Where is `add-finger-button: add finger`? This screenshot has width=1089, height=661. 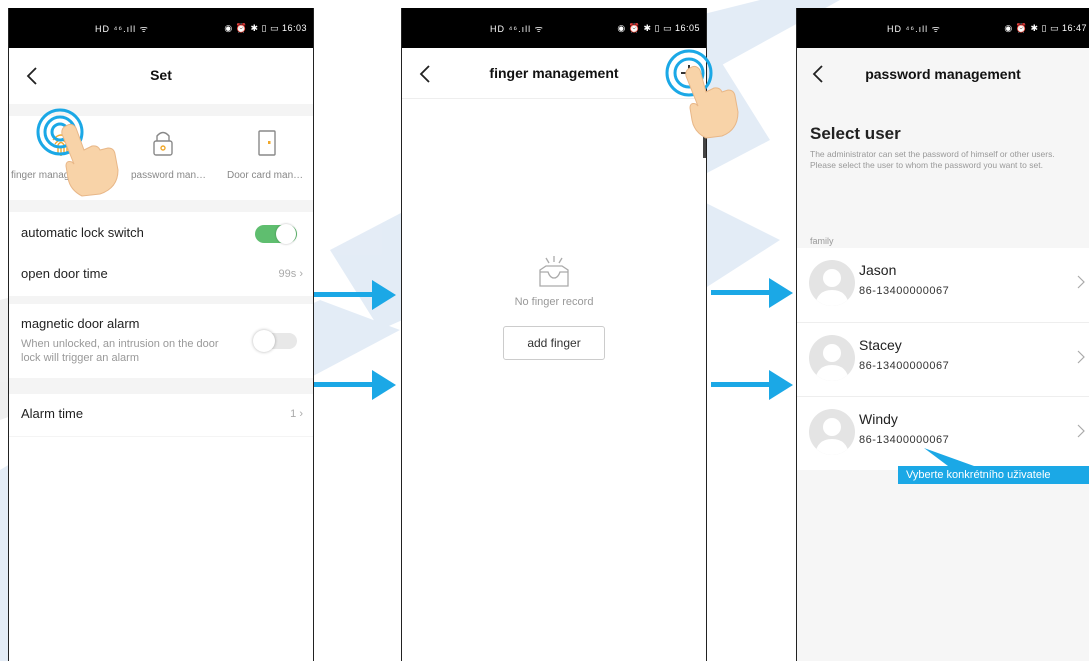
add-finger-button: add finger is located at coordinates (554, 343).